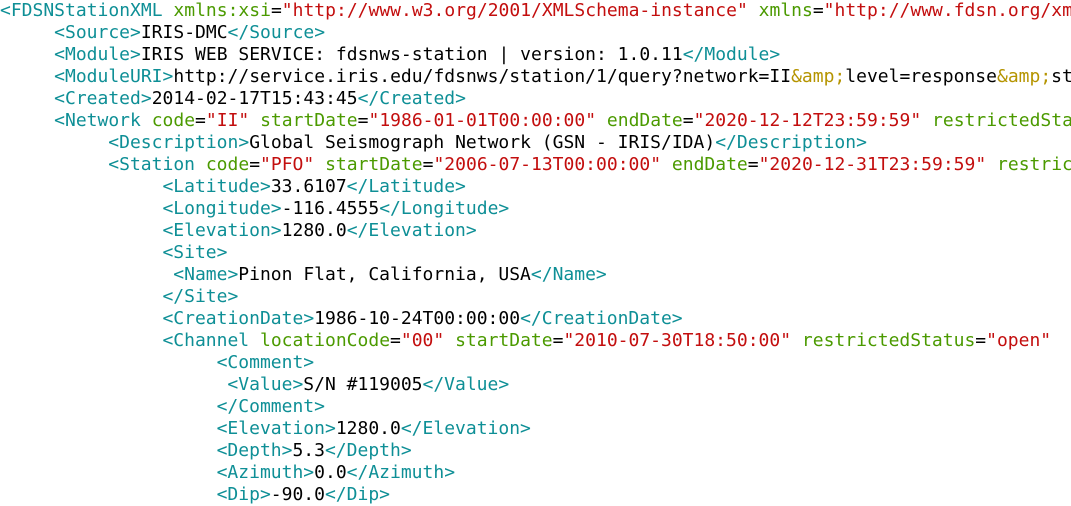 The image size is (1071, 506). I want to click on xml-tag-token: <Value>, so click(265, 384).